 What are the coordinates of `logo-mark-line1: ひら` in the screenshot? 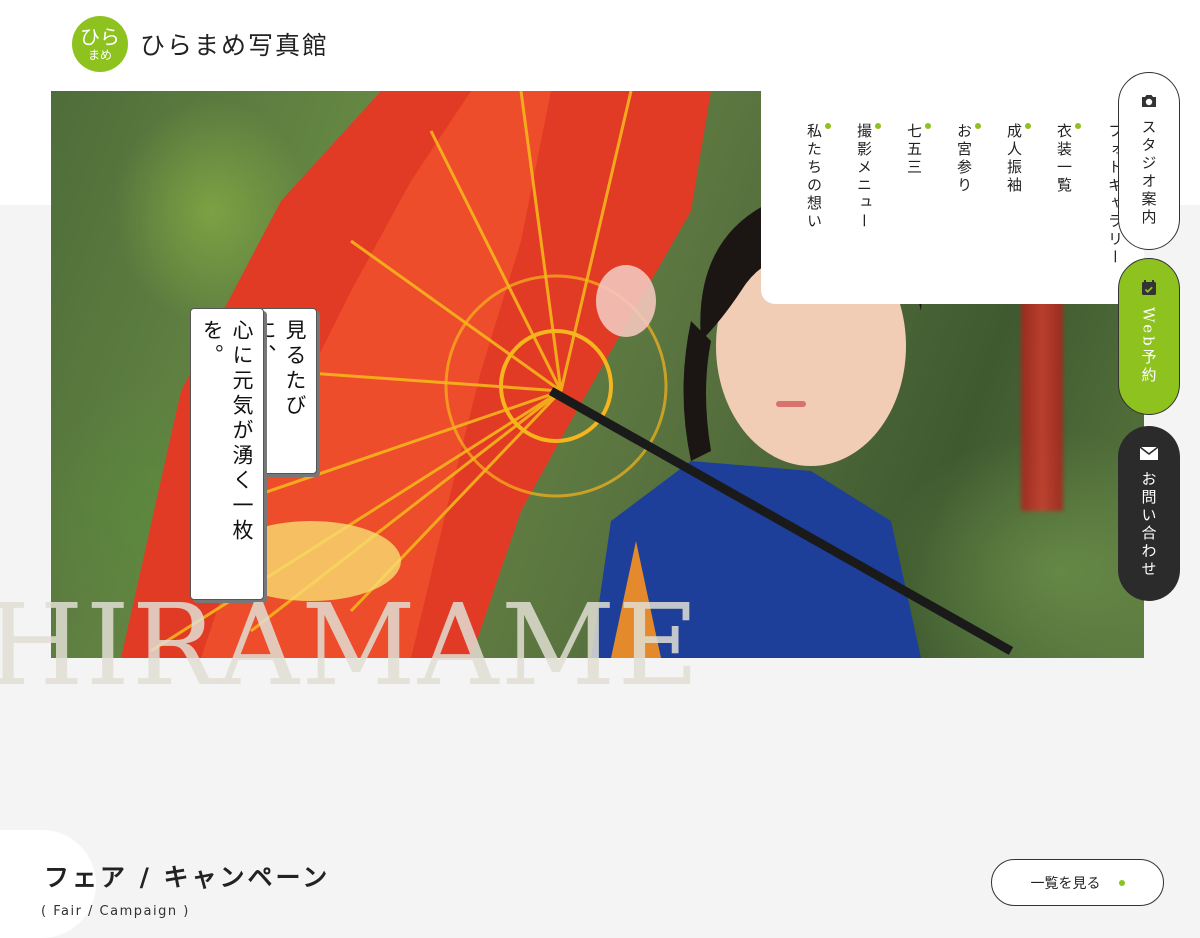 It's located at (100, 37).